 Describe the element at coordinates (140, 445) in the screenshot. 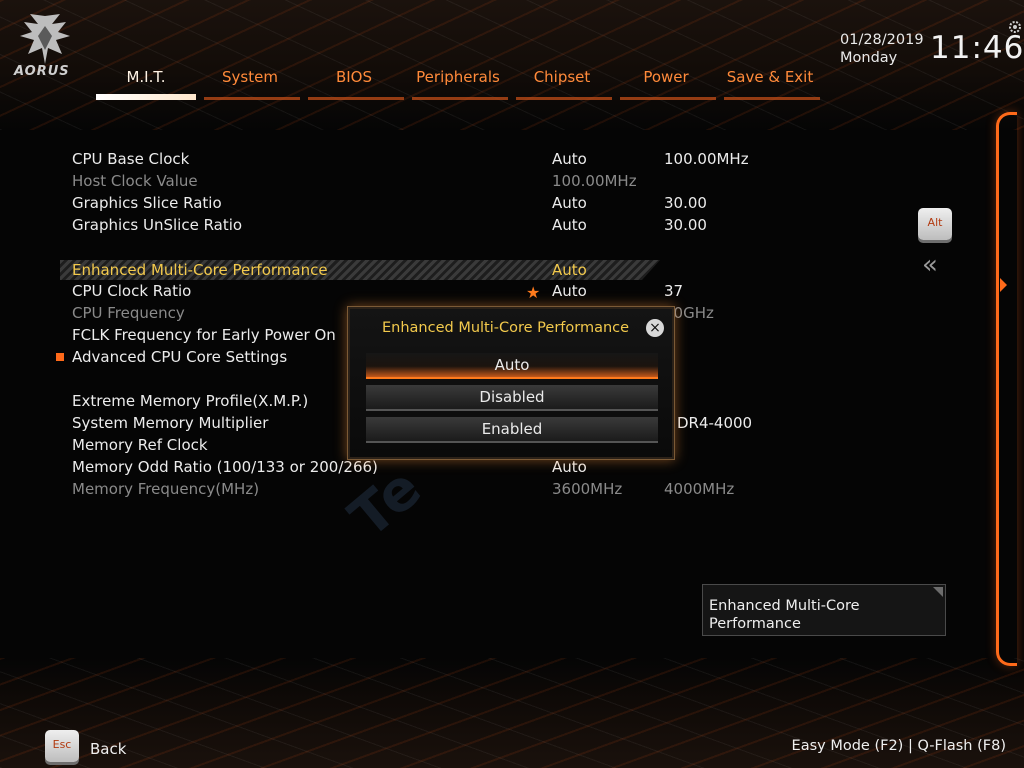

I see `setting-label: Memory Ref Clock` at that location.